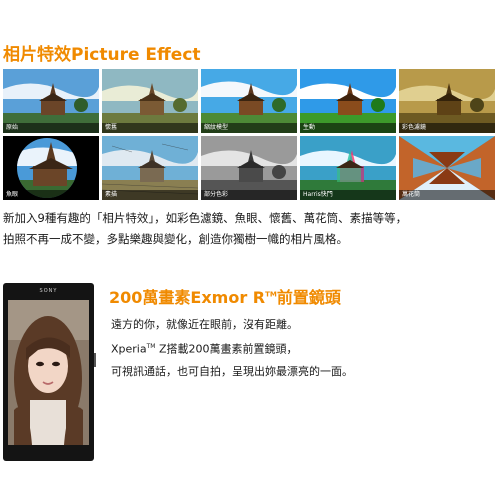 This screenshot has height=500, width=500. I want to click on section-title-picture-effect: 相片特效Picture Effect, so click(102, 55).